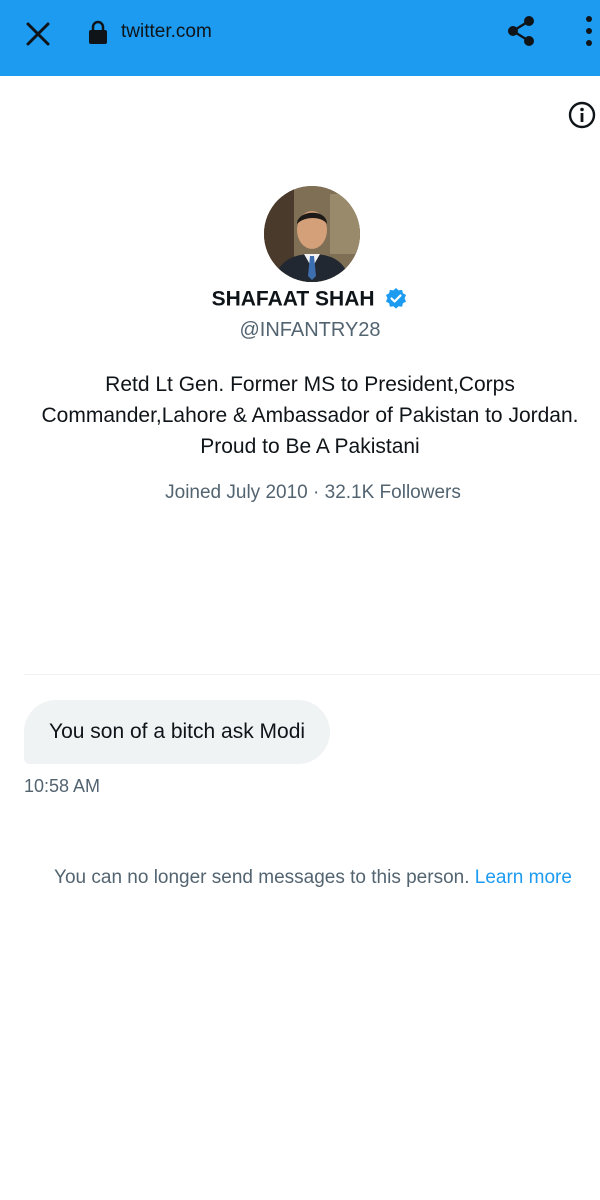 The width and height of the screenshot is (600, 1200). What do you see at coordinates (166, 32) in the screenshot?
I see `url-text: twitter.com` at bounding box center [166, 32].